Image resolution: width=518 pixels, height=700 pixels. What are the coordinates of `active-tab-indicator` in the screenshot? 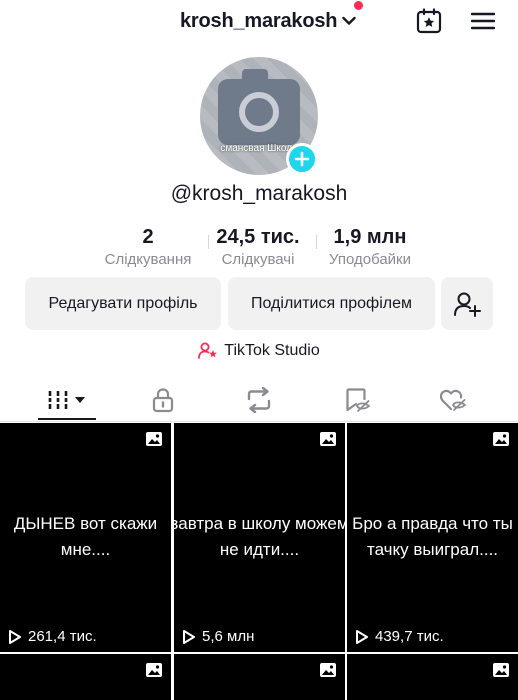 It's located at (67, 419).